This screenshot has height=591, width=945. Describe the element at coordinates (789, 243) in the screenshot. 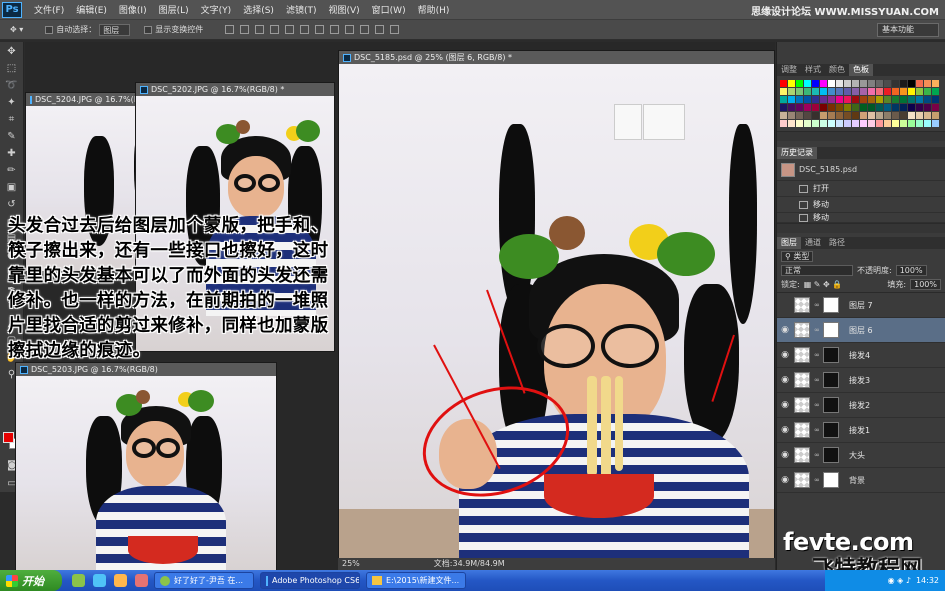

I see `tab-layers: 图层` at that location.